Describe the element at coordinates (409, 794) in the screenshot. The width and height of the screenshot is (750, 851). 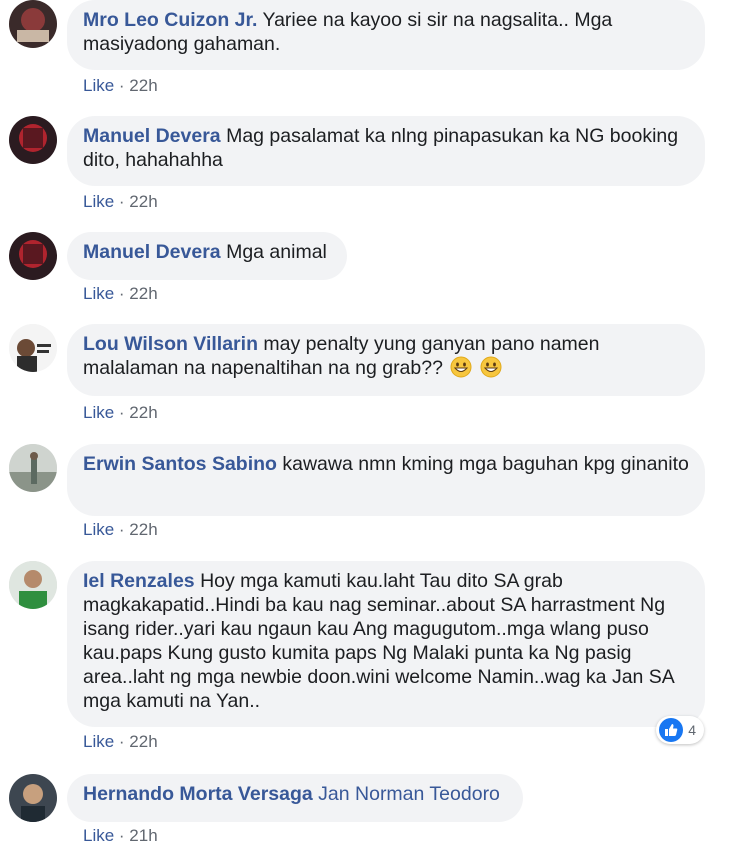
I see `comment-text: Jan Norman Teodoro` at that location.